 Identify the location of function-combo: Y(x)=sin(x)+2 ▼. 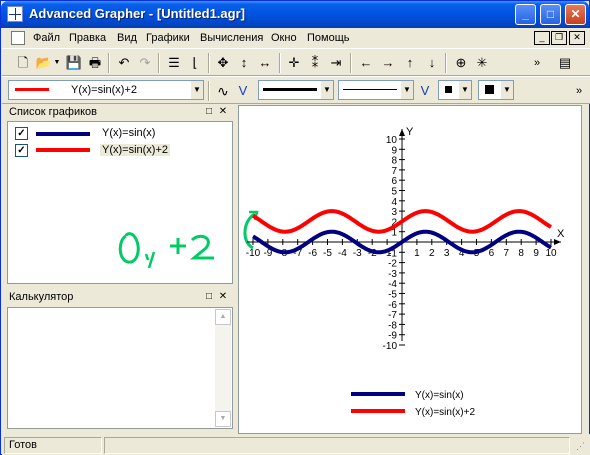
(106, 90).